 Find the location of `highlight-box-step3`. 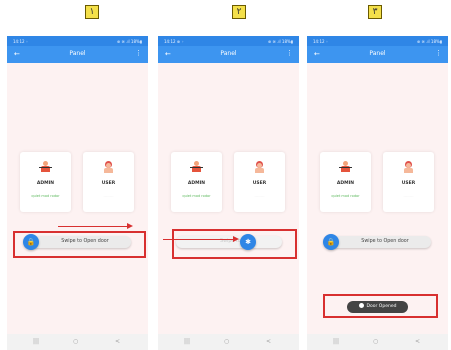

highlight-box-step3 is located at coordinates (380, 306).